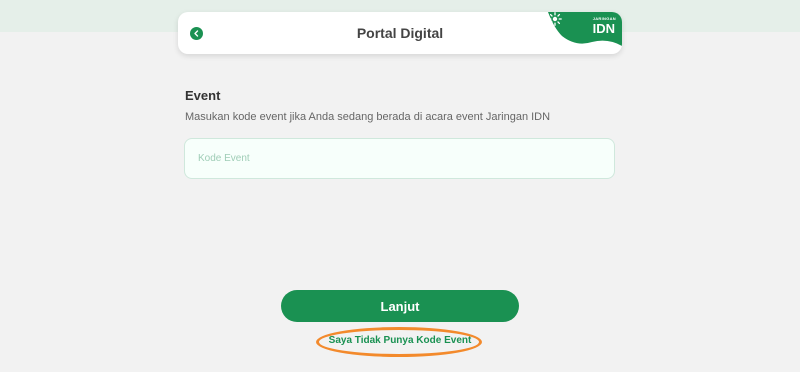 This screenshot has height=372, width=800. What do you see at coordinates (400, 33) in the screenshot?
I see `header-card: Portal Digital JARINGAN IDN` at bounding box center [400, 33].